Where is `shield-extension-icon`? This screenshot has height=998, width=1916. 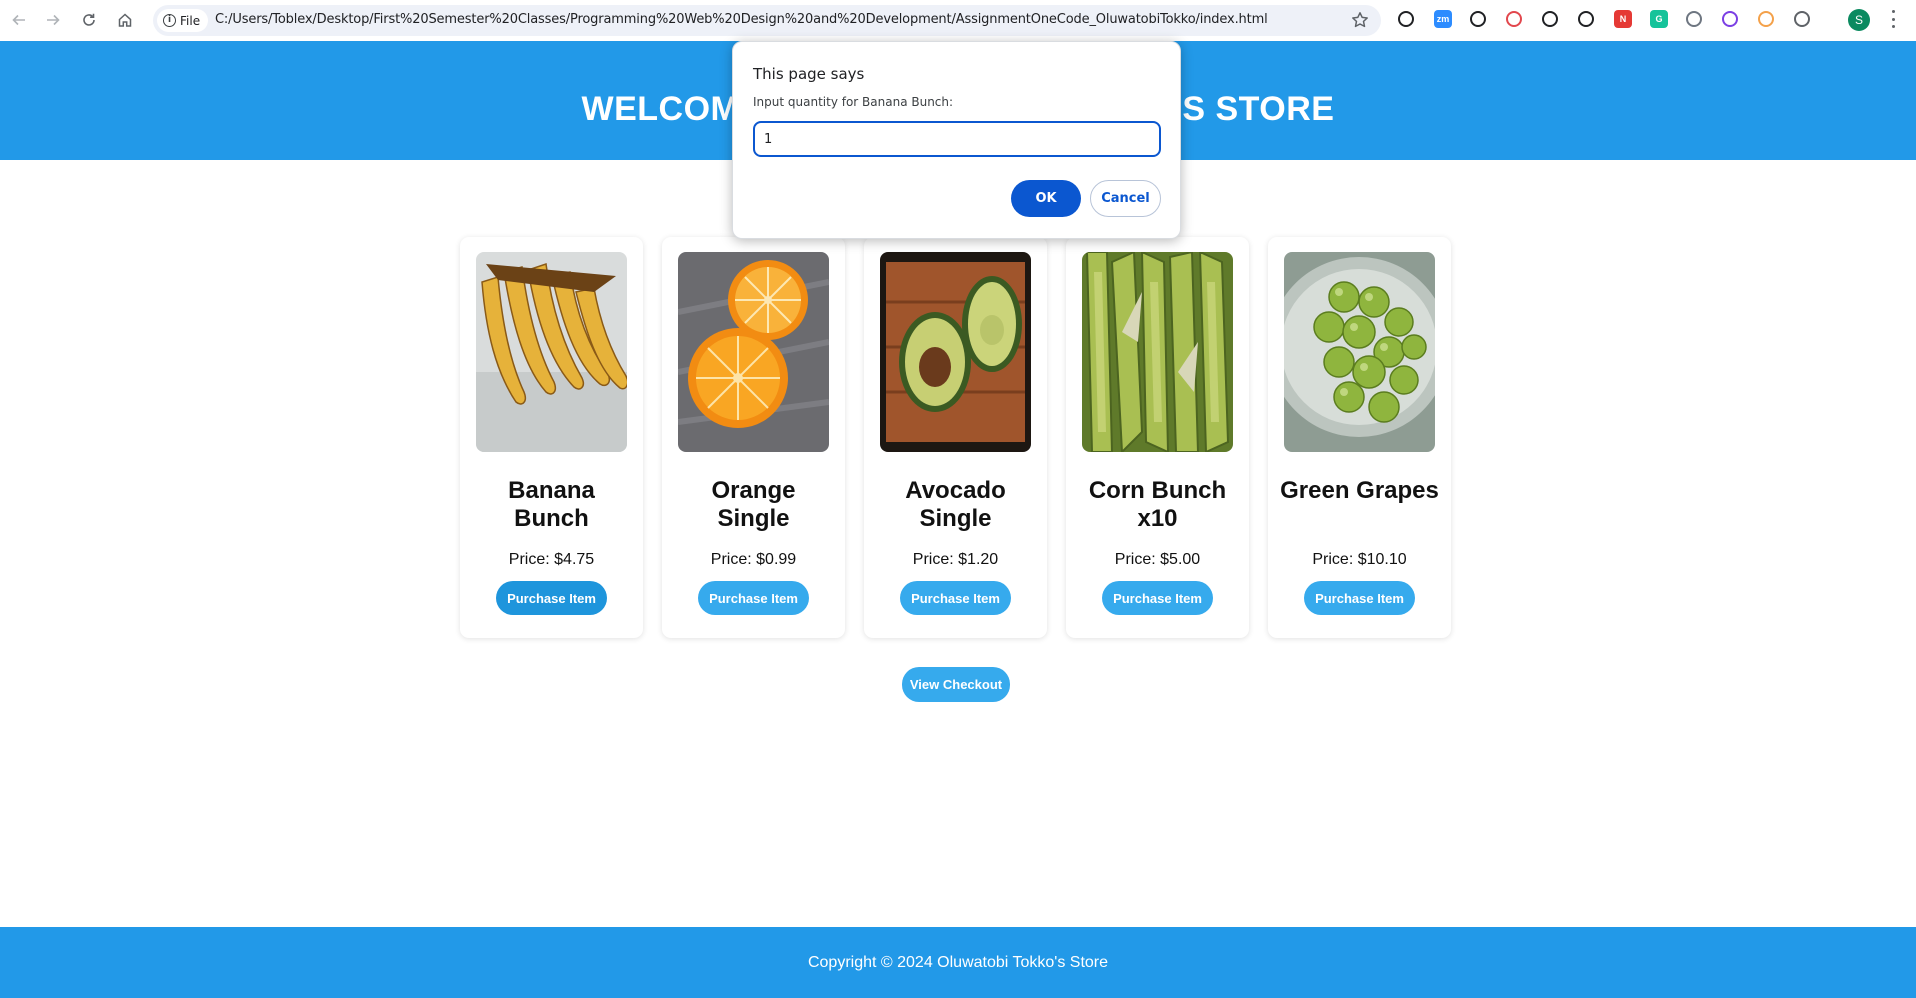 shield-extension-icon is located at coordinates (1514, 19).